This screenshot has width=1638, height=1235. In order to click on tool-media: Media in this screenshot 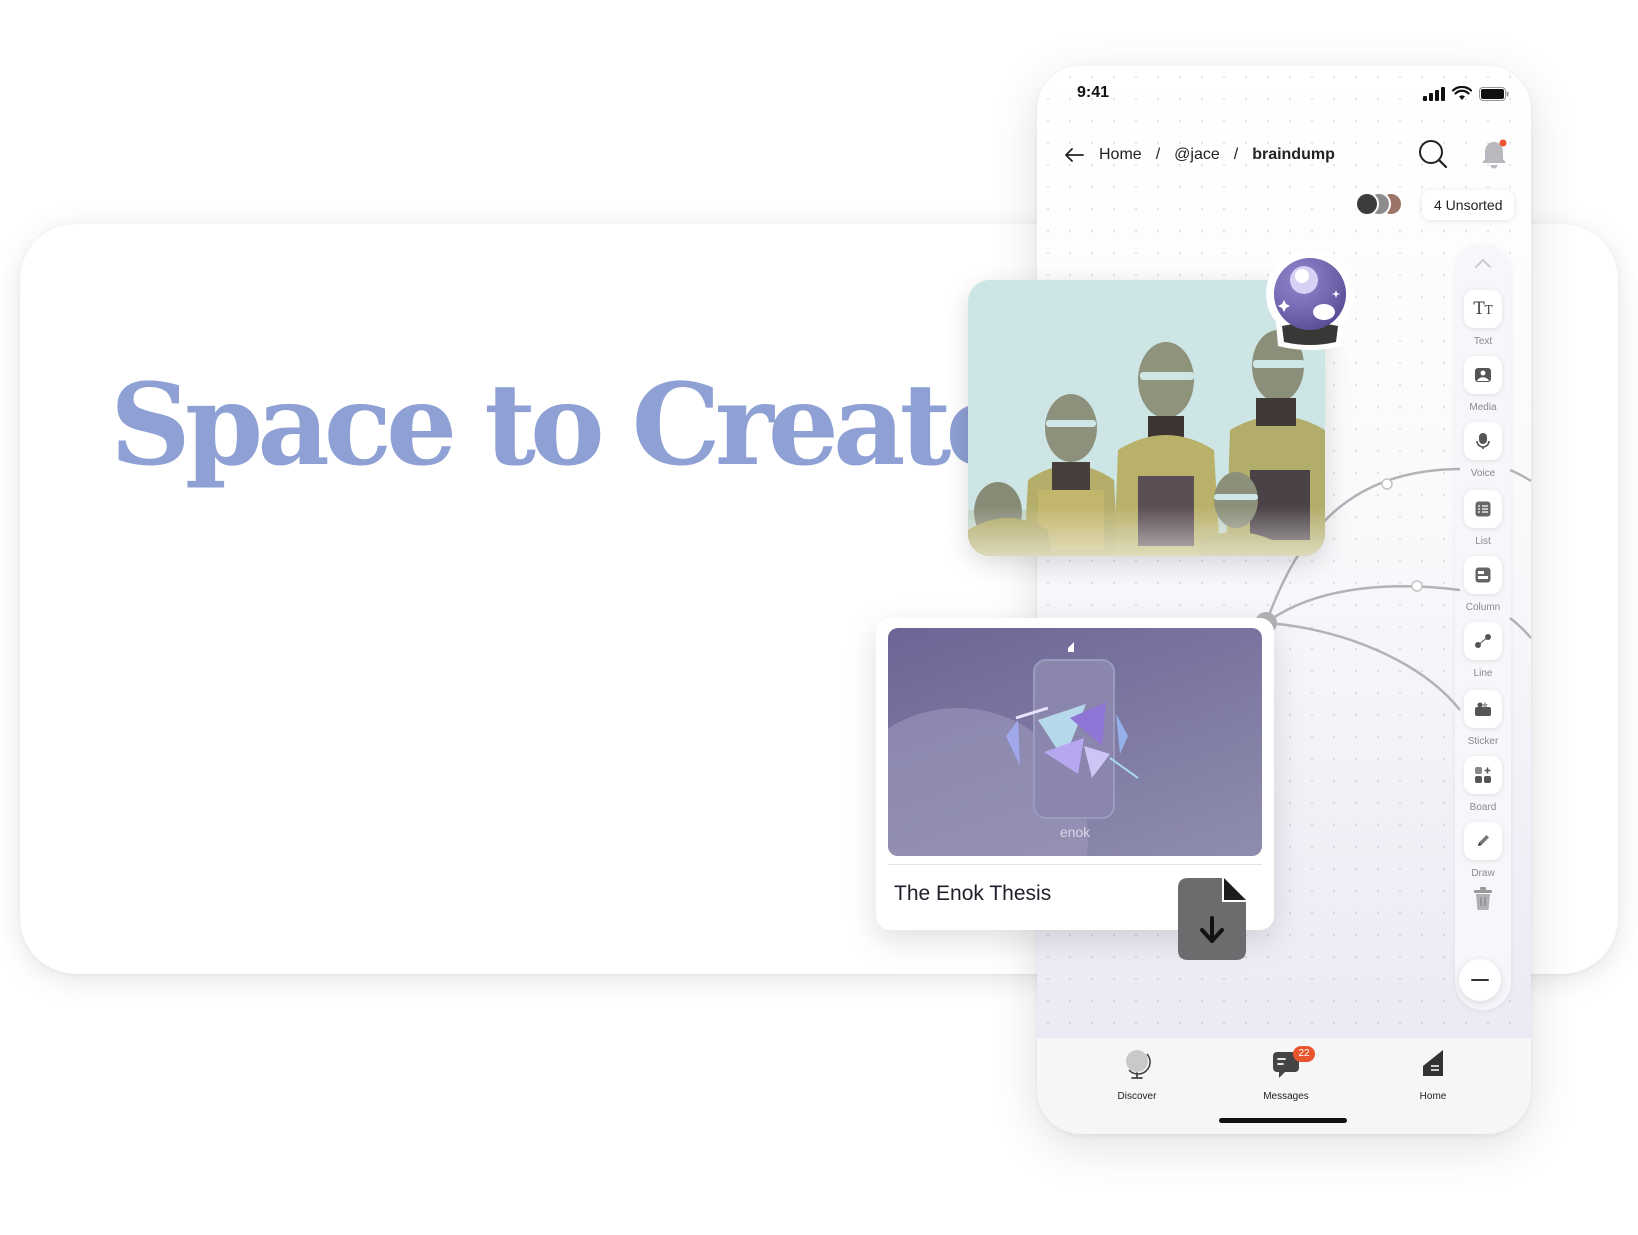, I will do `click(1483, 384)`.